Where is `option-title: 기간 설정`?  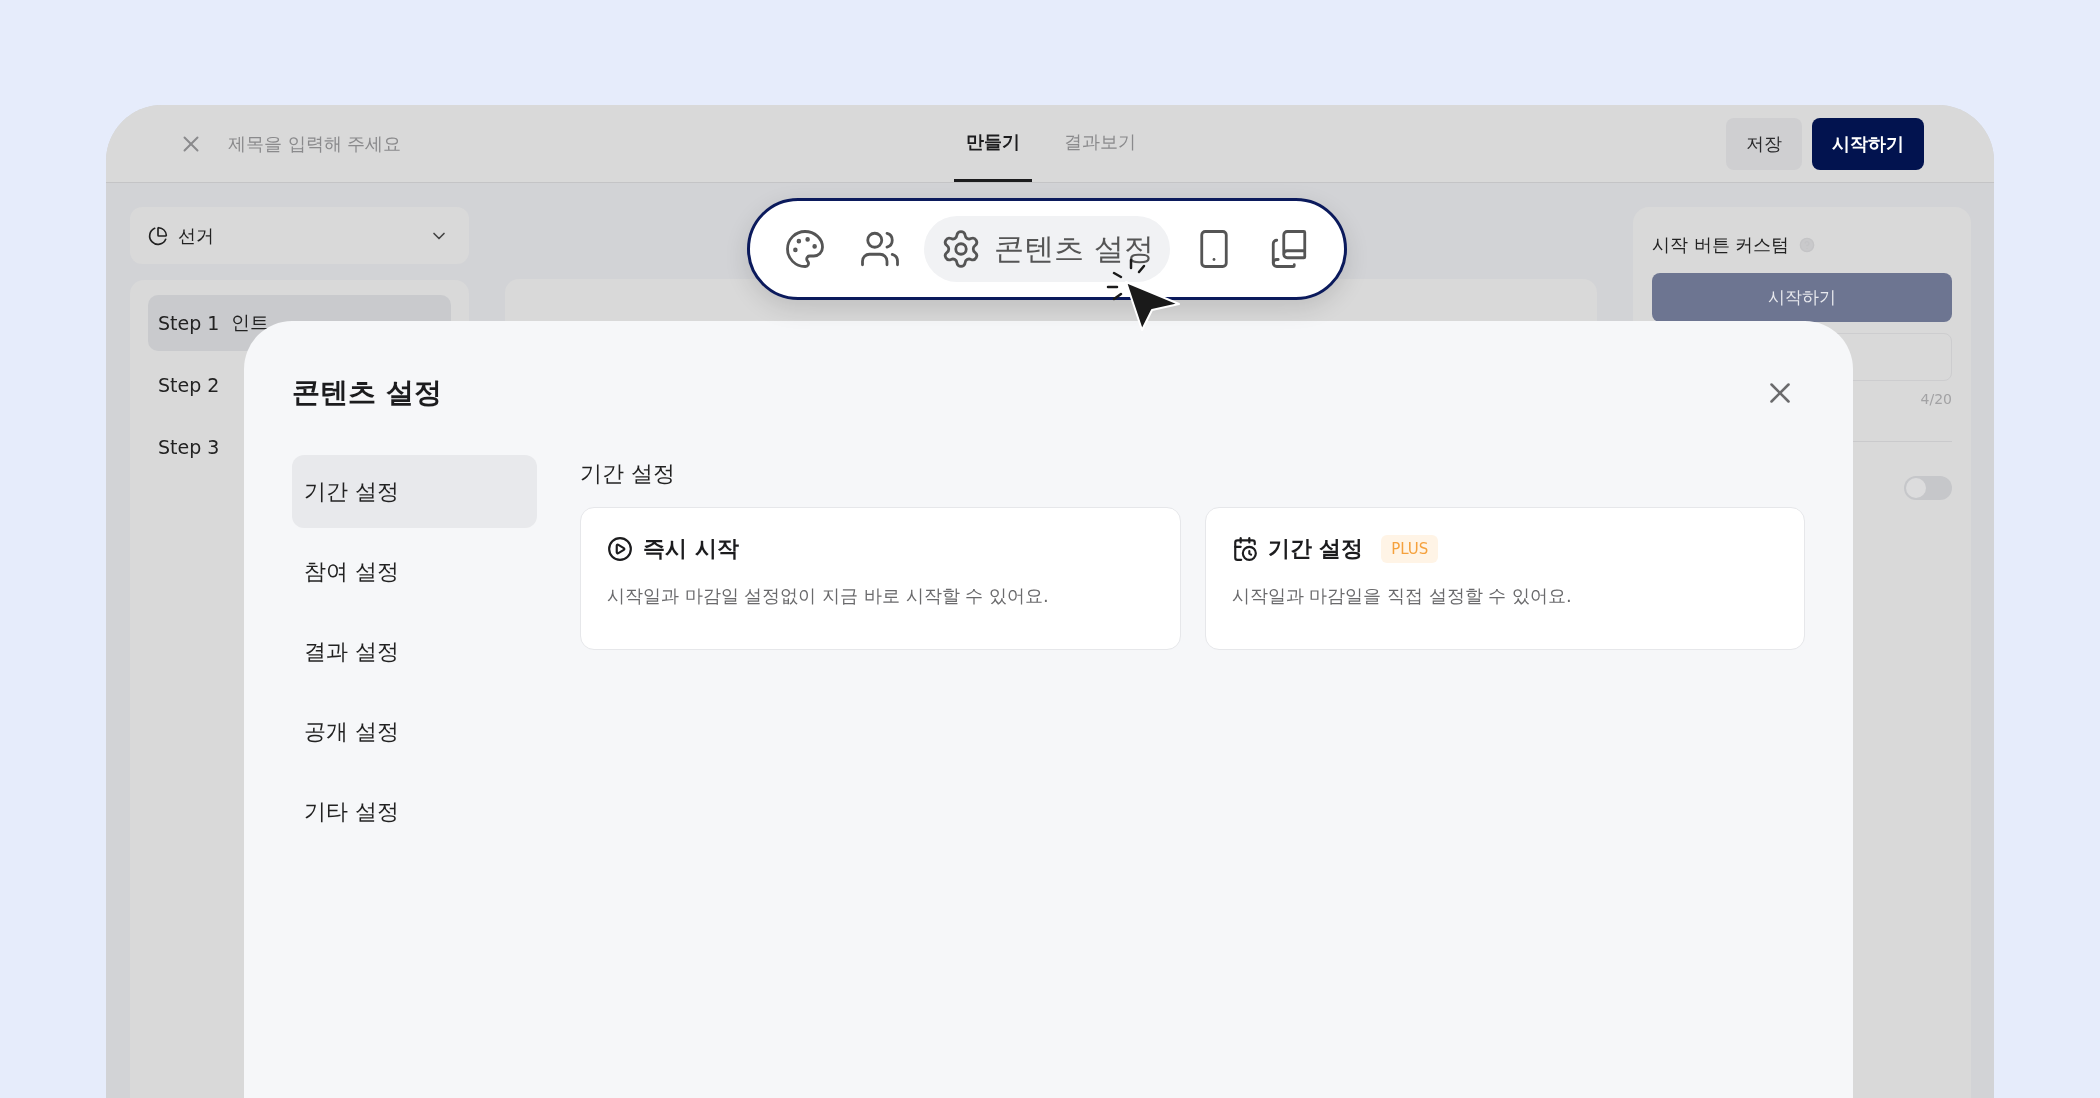 option-title: 기간 설정 is located at coordinates (1315, 549).